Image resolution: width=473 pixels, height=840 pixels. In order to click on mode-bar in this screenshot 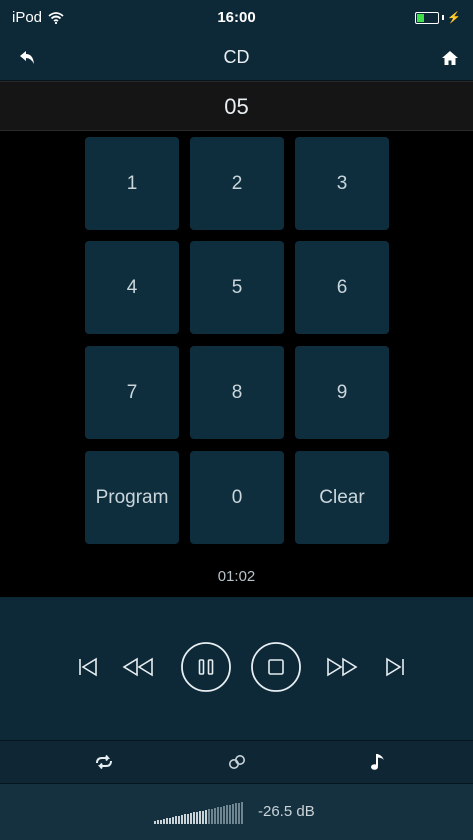, I will do `click(236, 761)`.